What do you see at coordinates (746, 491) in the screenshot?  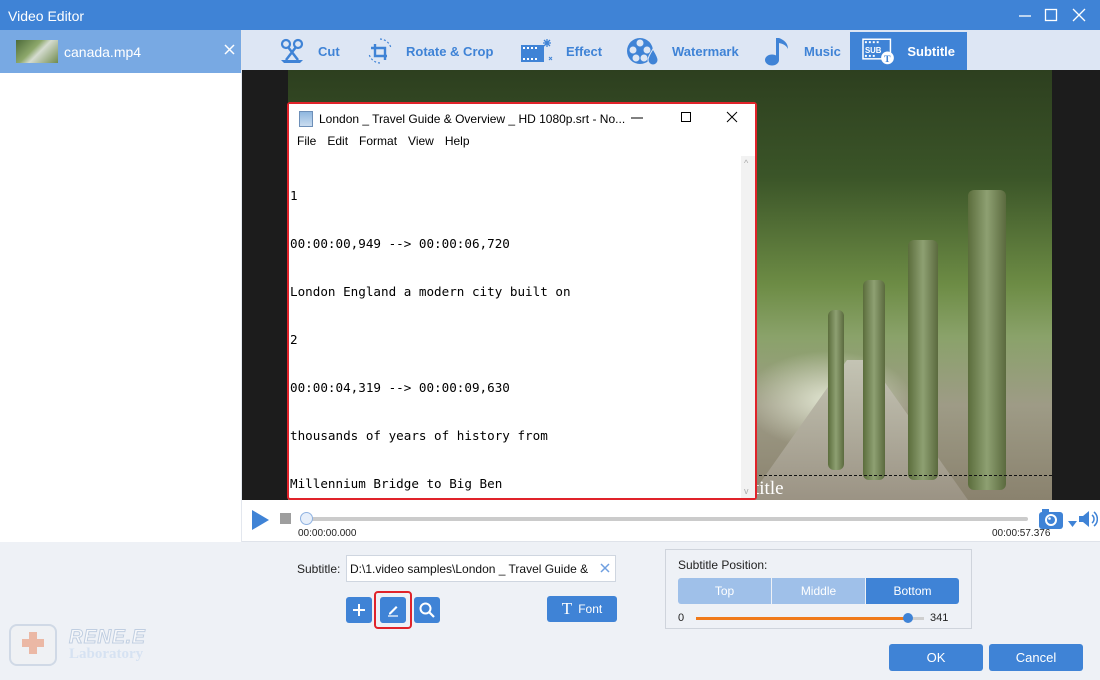 I see `chevron-down-icon: v` at bounding box center [746, 491].